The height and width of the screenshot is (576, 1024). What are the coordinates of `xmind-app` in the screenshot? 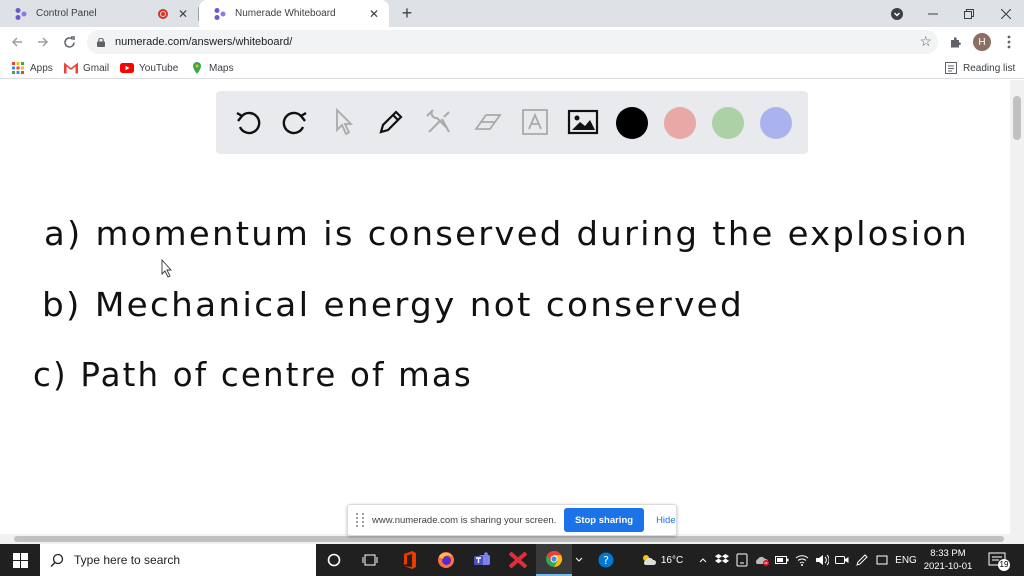 It's located at (518, 560).